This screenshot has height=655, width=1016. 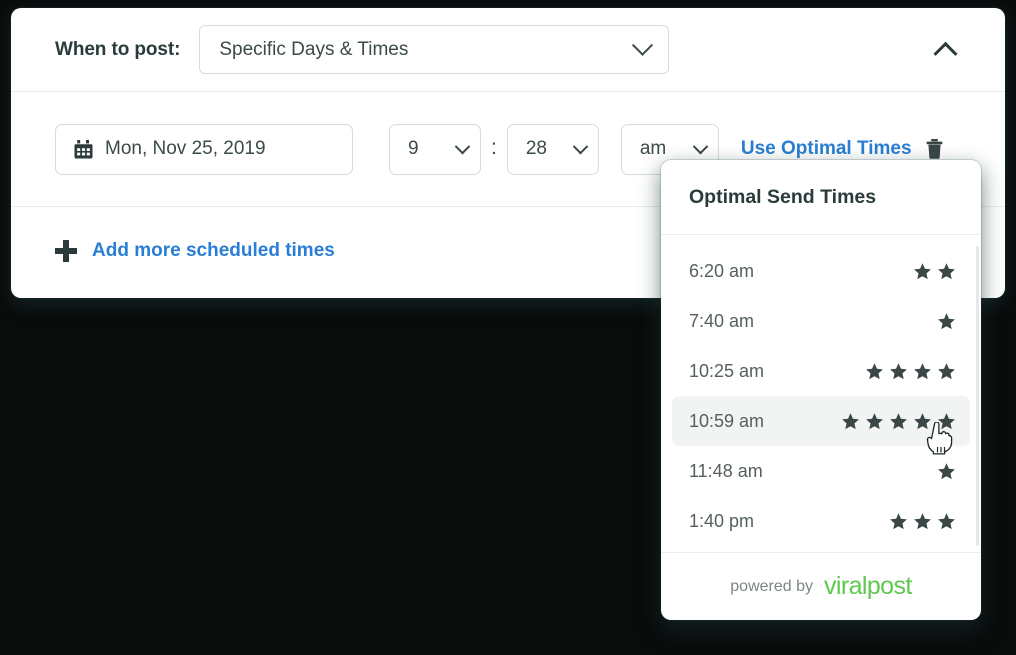 I want to click on hour-select: 9, so click(x=435, y=149).